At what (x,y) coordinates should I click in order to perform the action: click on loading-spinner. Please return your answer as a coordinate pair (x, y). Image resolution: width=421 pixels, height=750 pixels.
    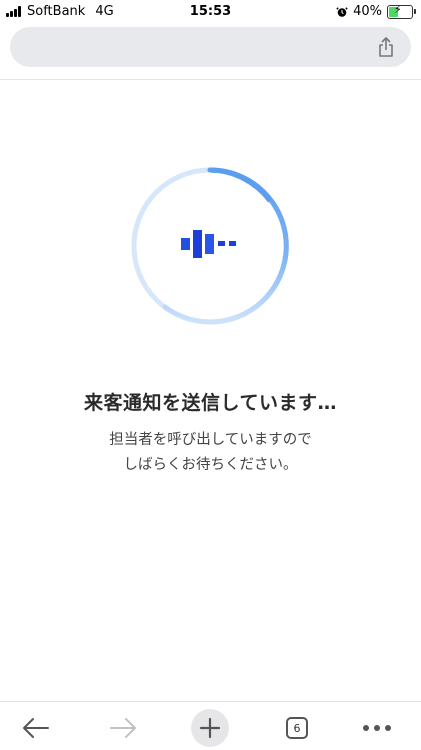
    Looking at the image, I should click on (210, 246).